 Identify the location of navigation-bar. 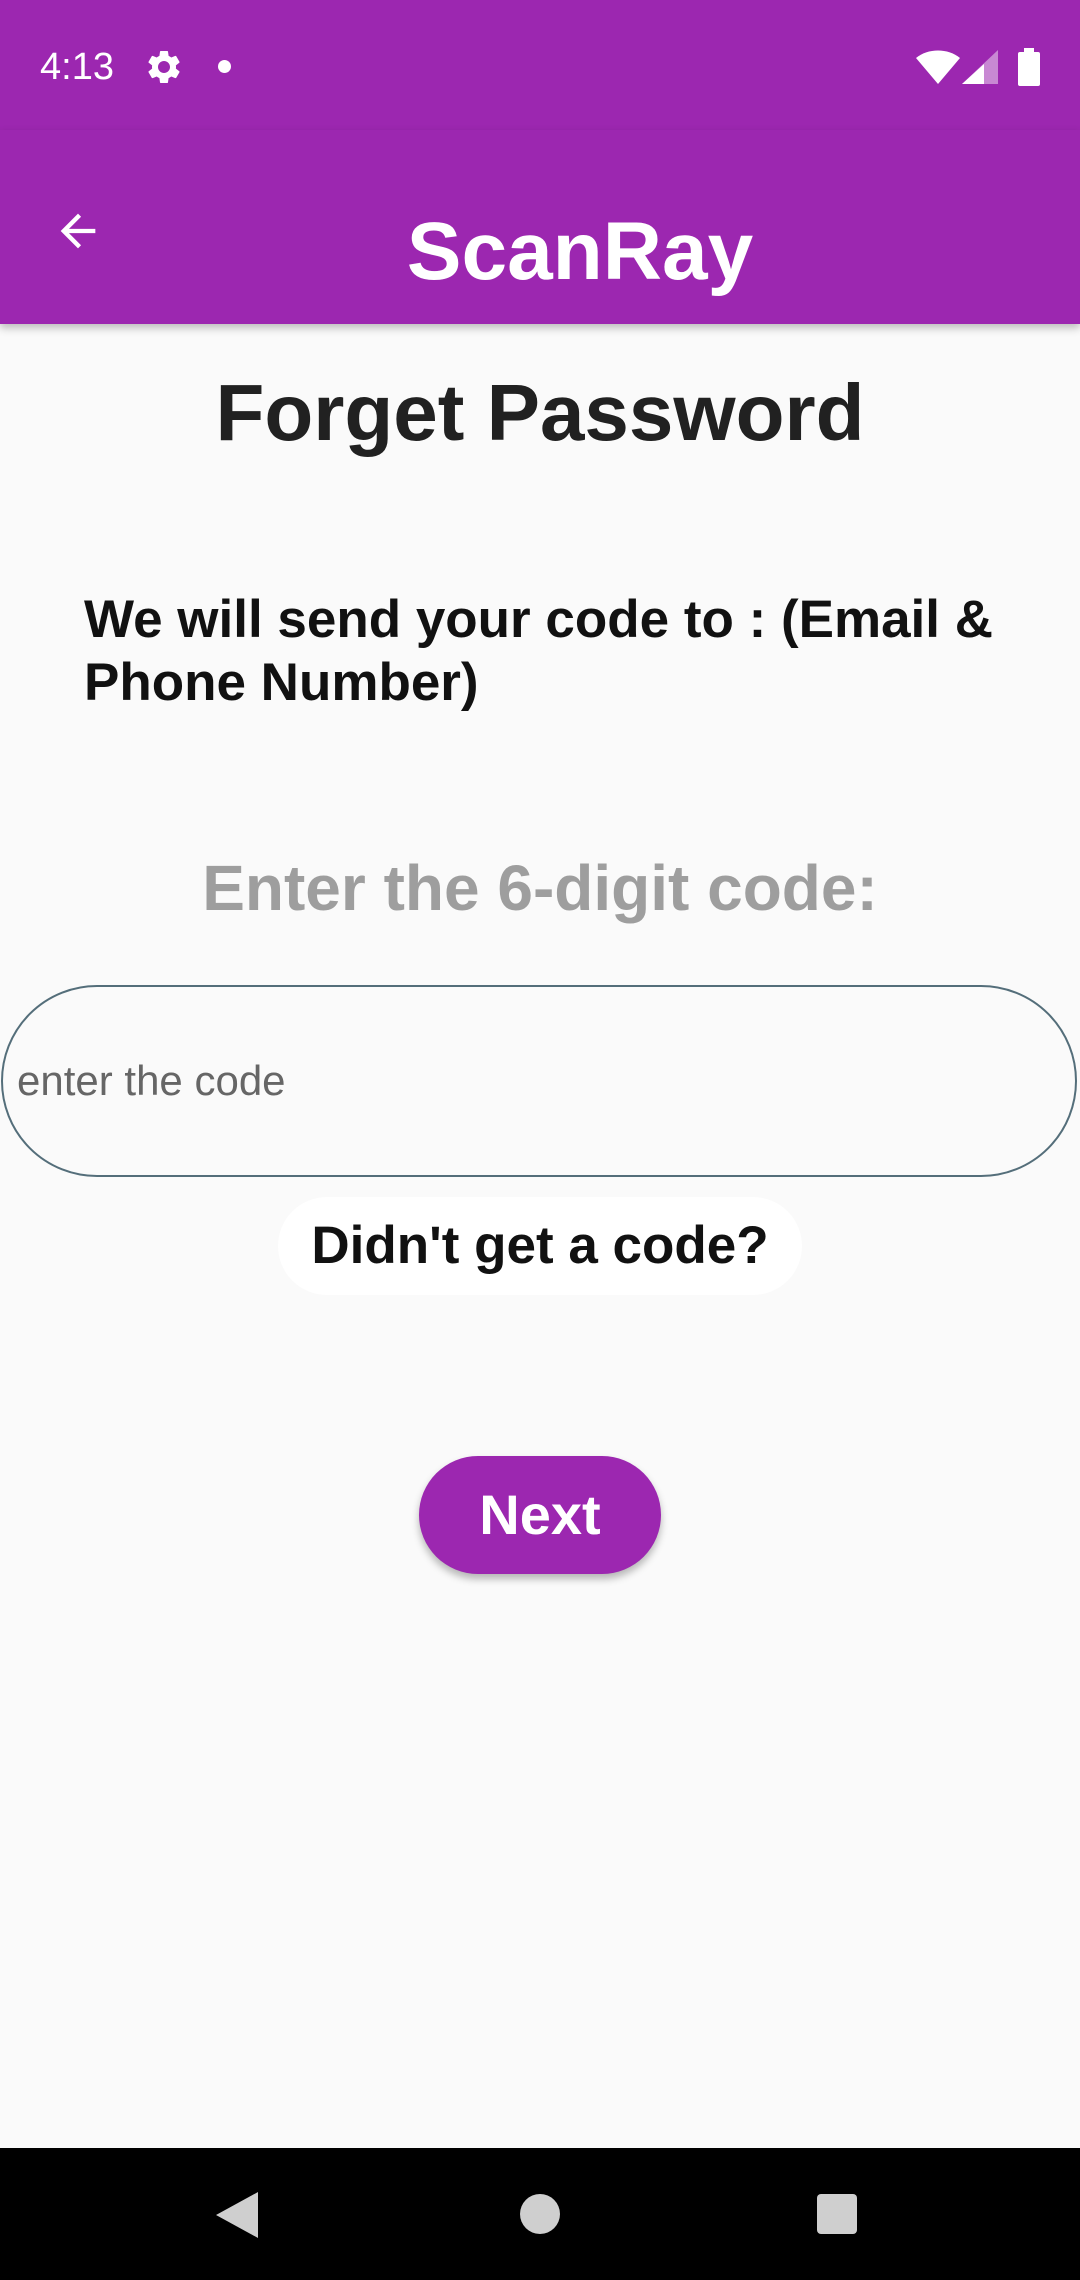
(540, 2214).